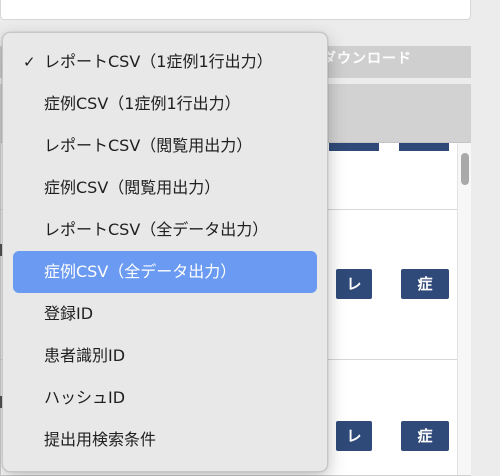 This screenshot has height=476, width=500. I want to click on report-button-stub, so click(354, 147).